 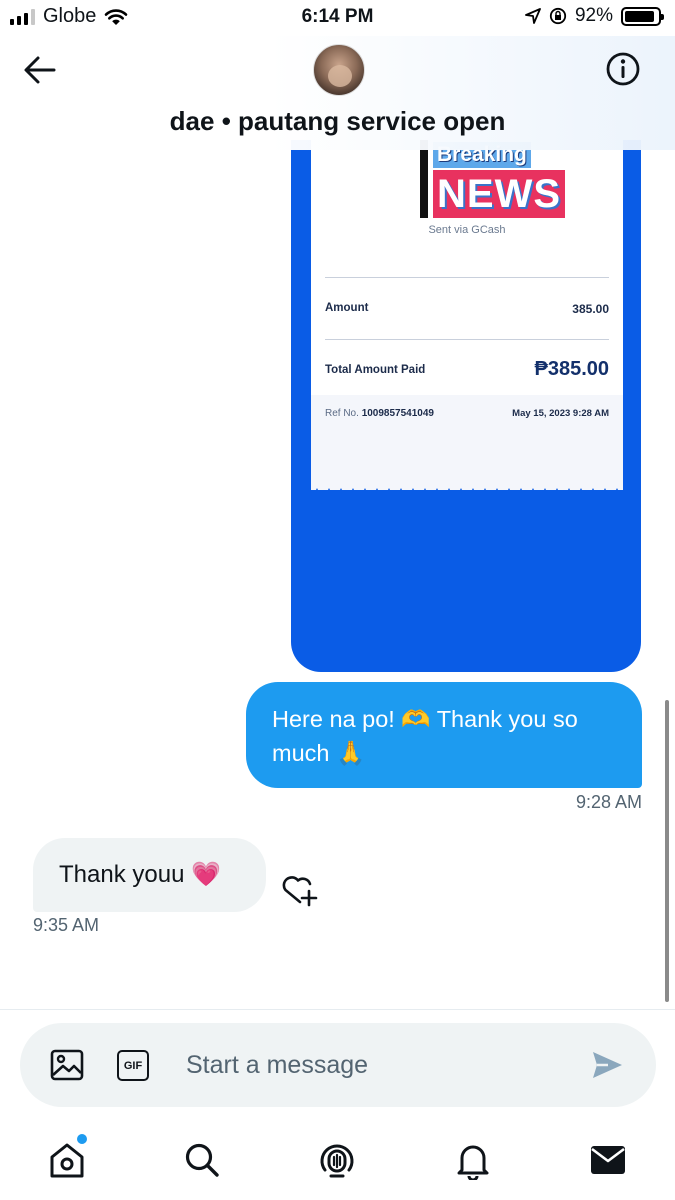 I want to click on status-right: 92%, so click(x=594, y=16).